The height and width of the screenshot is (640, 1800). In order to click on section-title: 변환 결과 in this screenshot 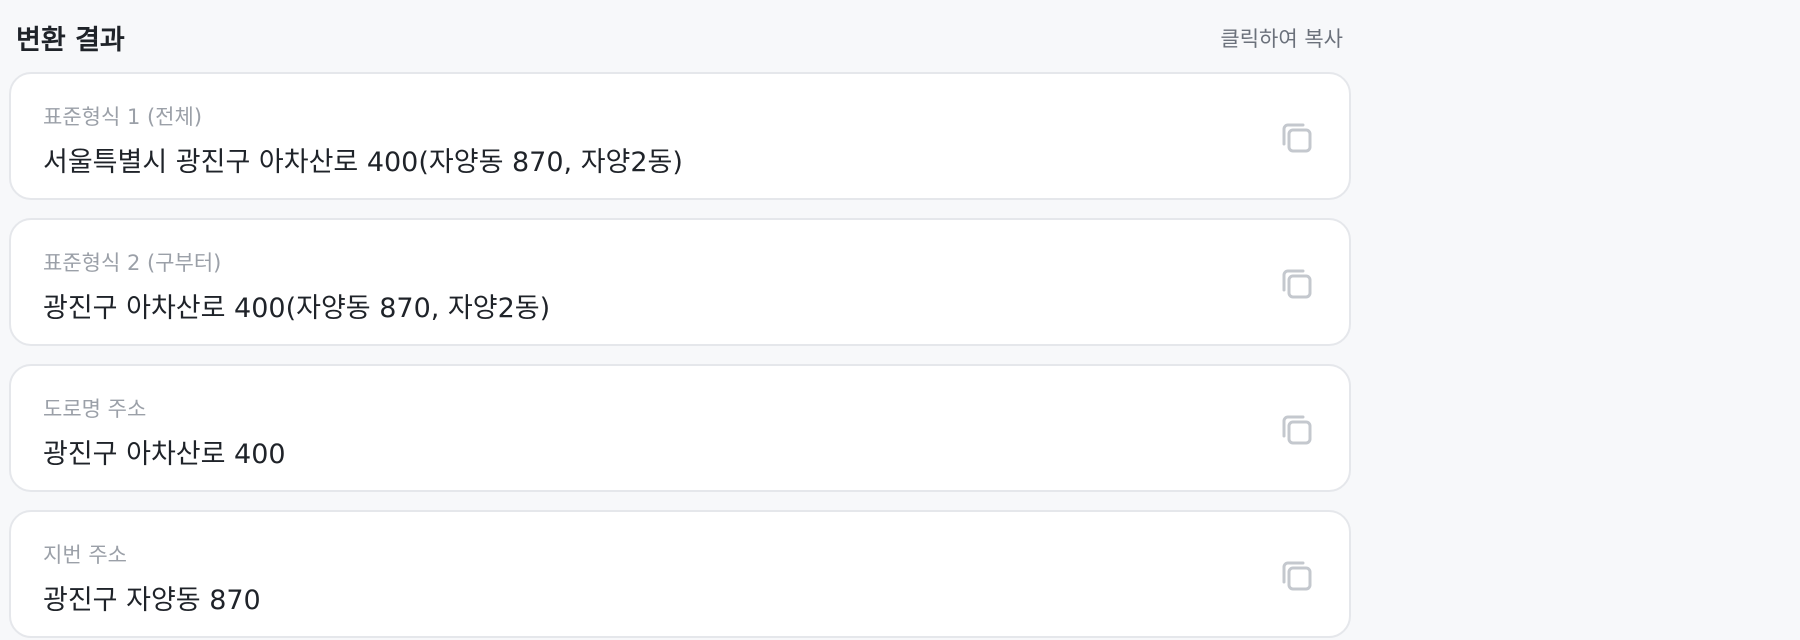, I will do `click(70, 40)`.